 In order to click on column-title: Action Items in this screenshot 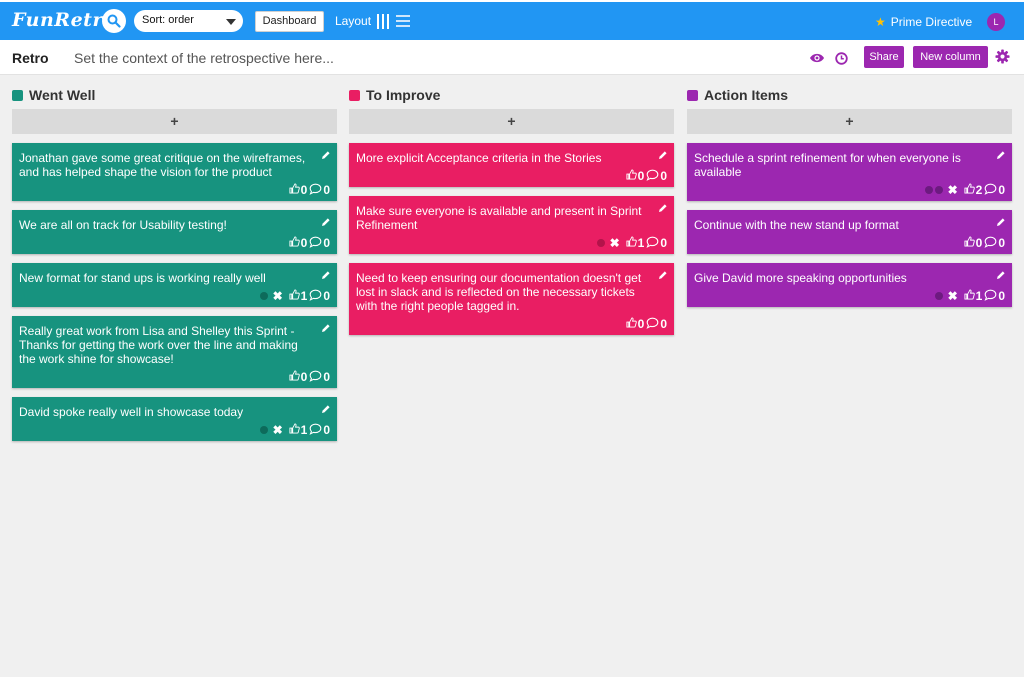, I will do `click(746, 95)`.